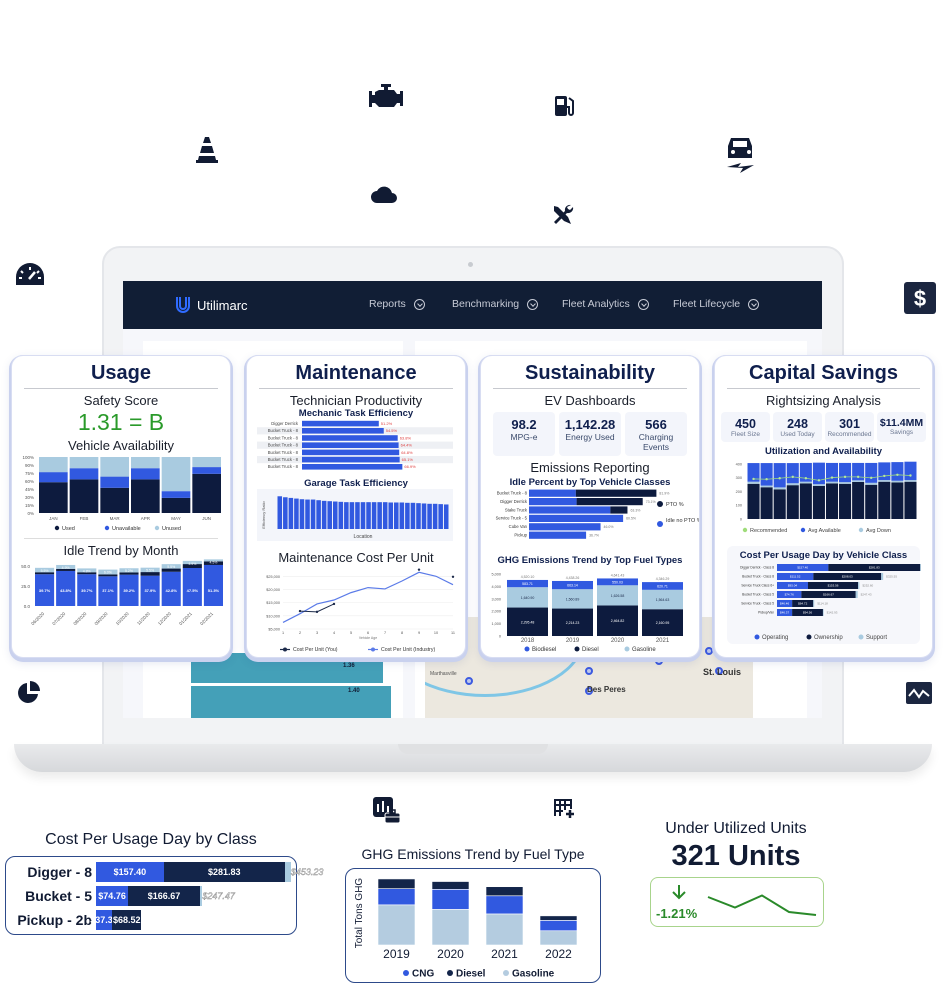 The image size is (946, 1000). What do you see at coordinates (518, 526) in the screenshot?
I see `category-label: Cube Van` at bounding box center [518, 526].